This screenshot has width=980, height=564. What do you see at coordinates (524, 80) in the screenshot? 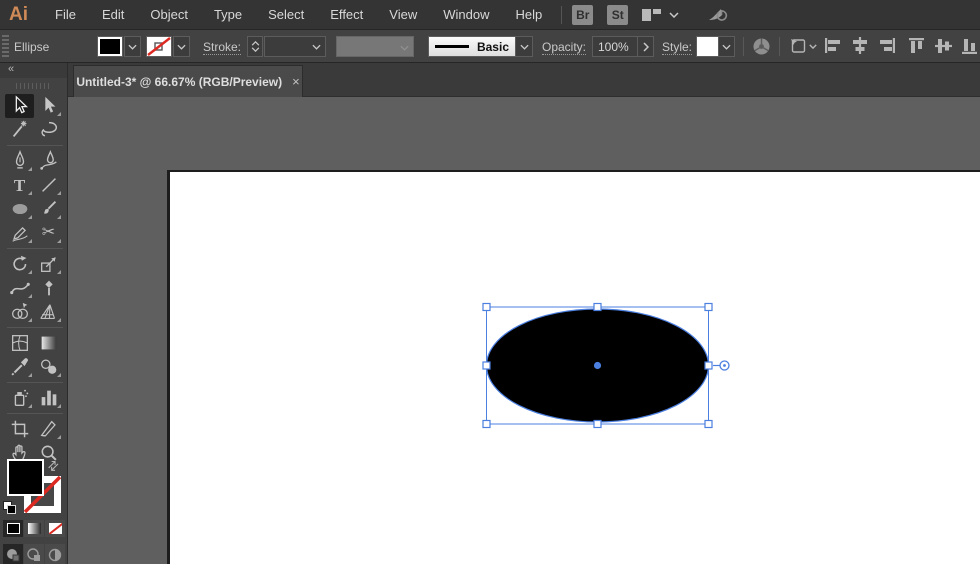
I see `document-tab-bar: Untitled-3* @ 66.67% (RGB/Preview) ×` at bounding box center [524, 80].